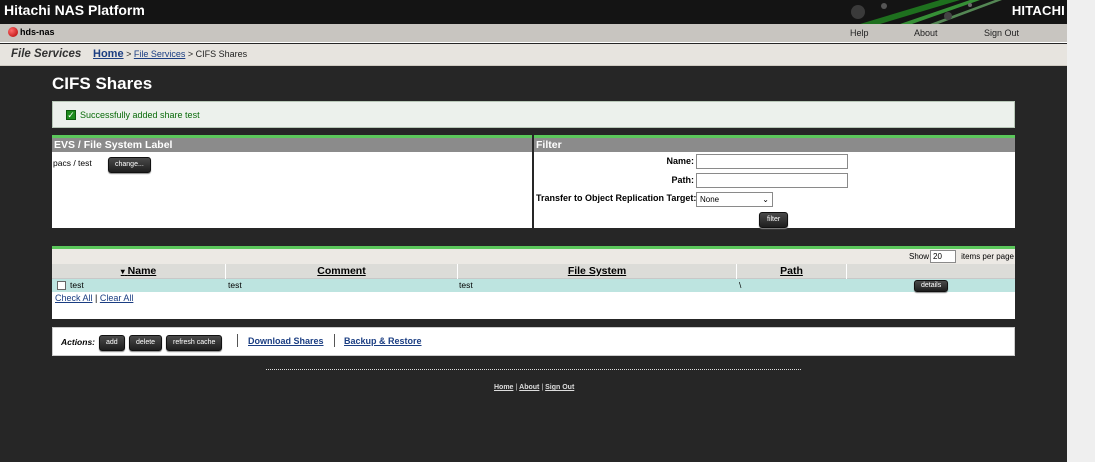  Describe the element at coordinates (286, 341) in the screenshot. I see `download-shares-link: Download Shares` at that location.